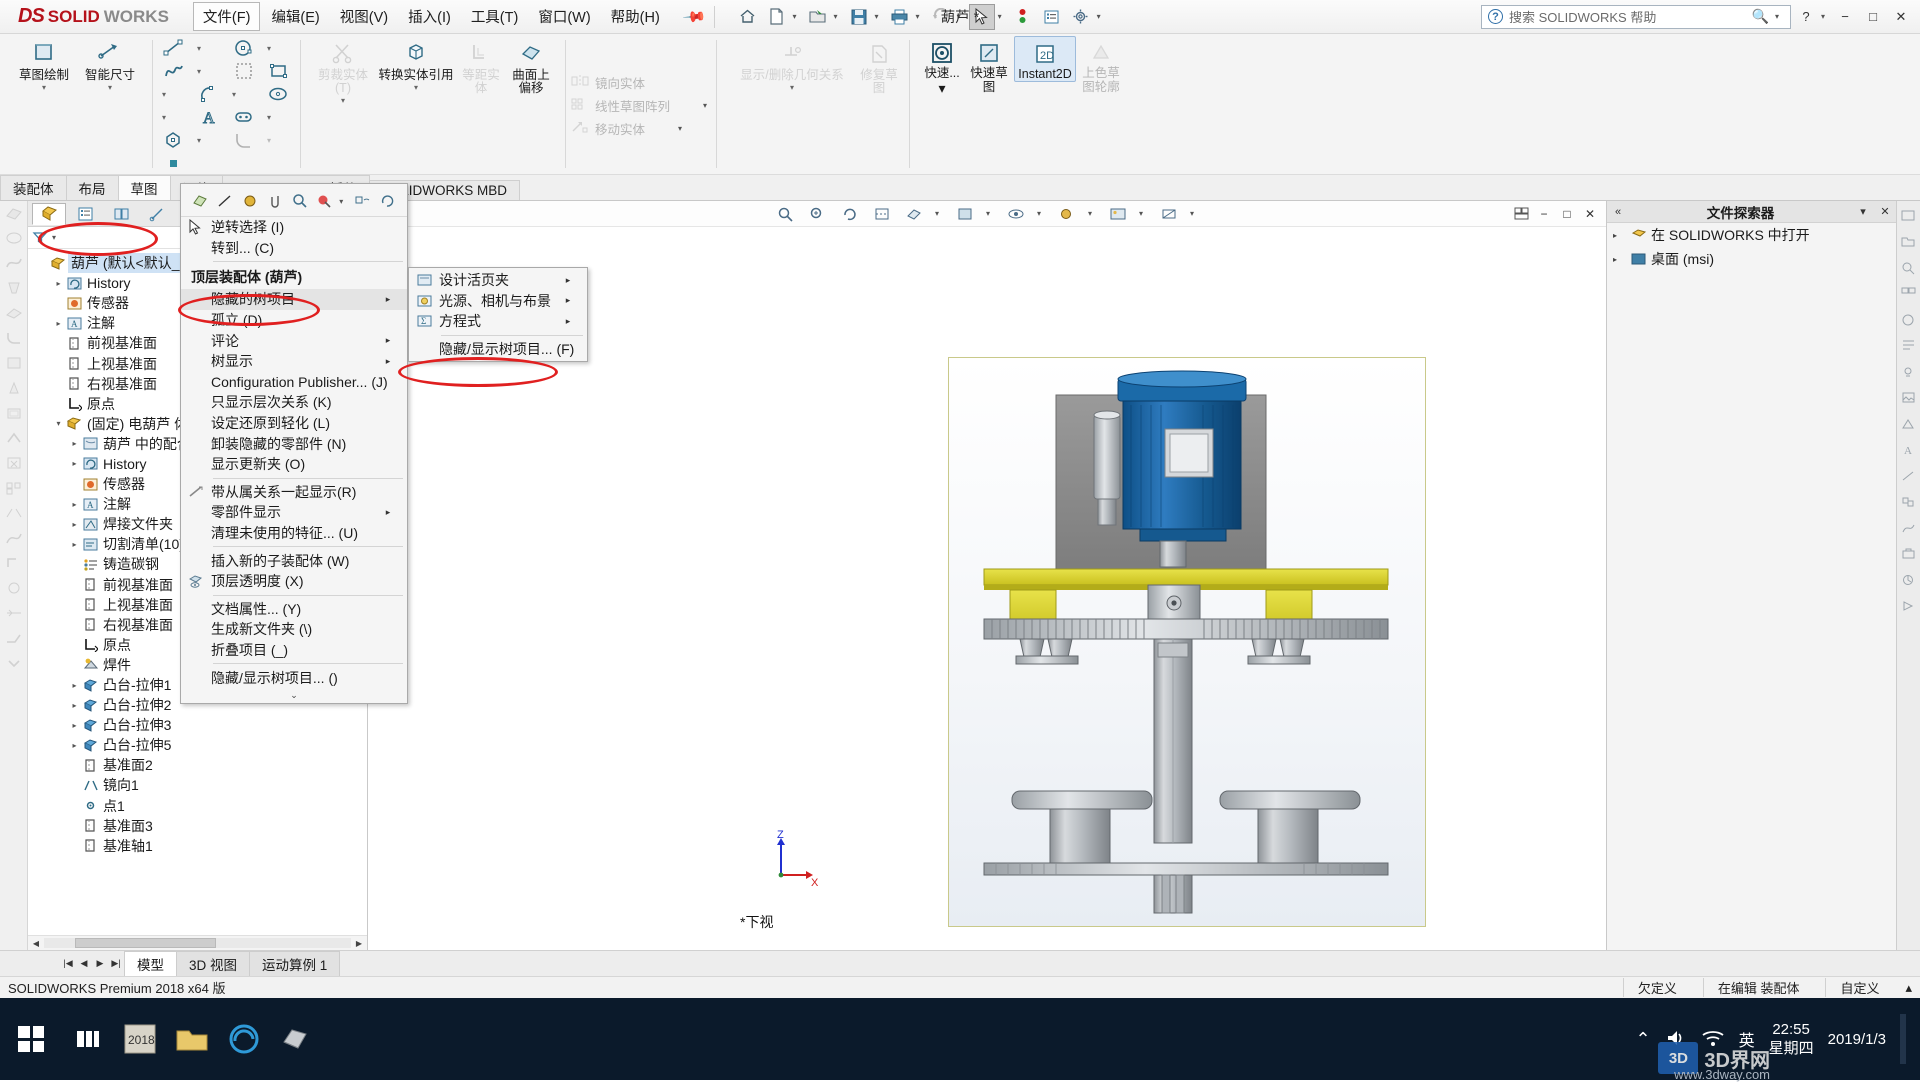 This screenshot has height=1082, width=1920. Describe the element at coordinates (85, 214) in the screenshot. I see `fm-tab-property-manager` at that location.